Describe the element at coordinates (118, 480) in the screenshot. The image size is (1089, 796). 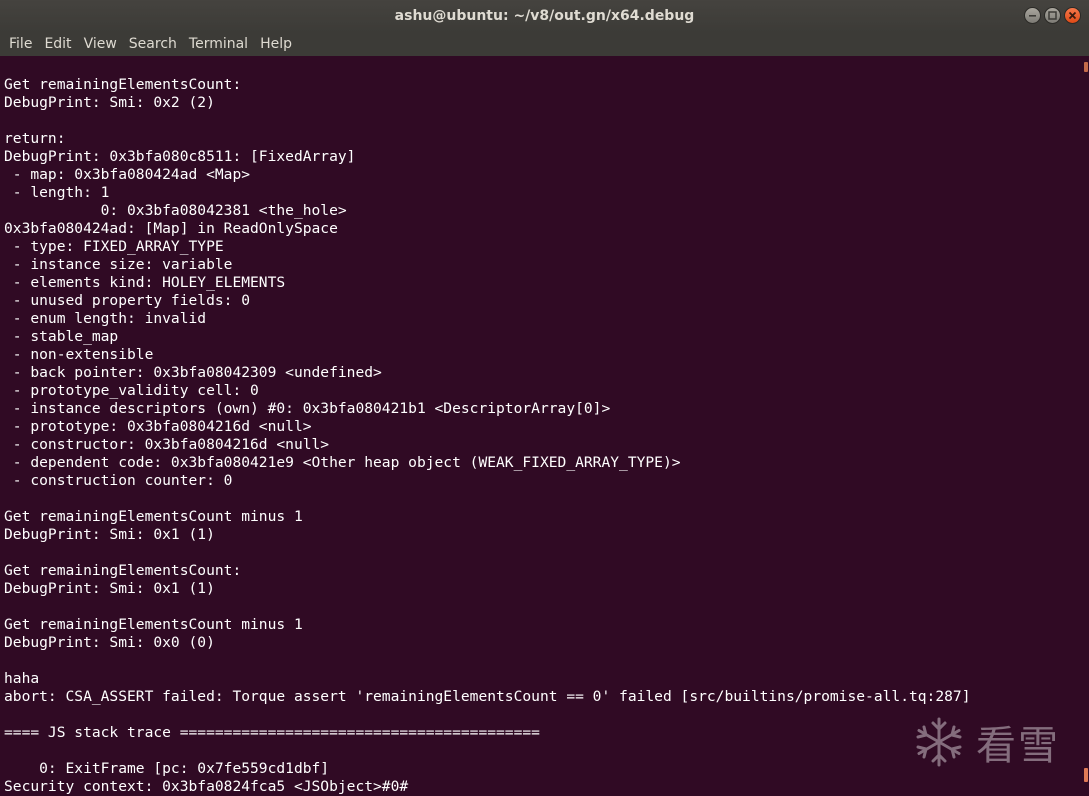
I see `terminal-line: - construction counter: 0` at that location.